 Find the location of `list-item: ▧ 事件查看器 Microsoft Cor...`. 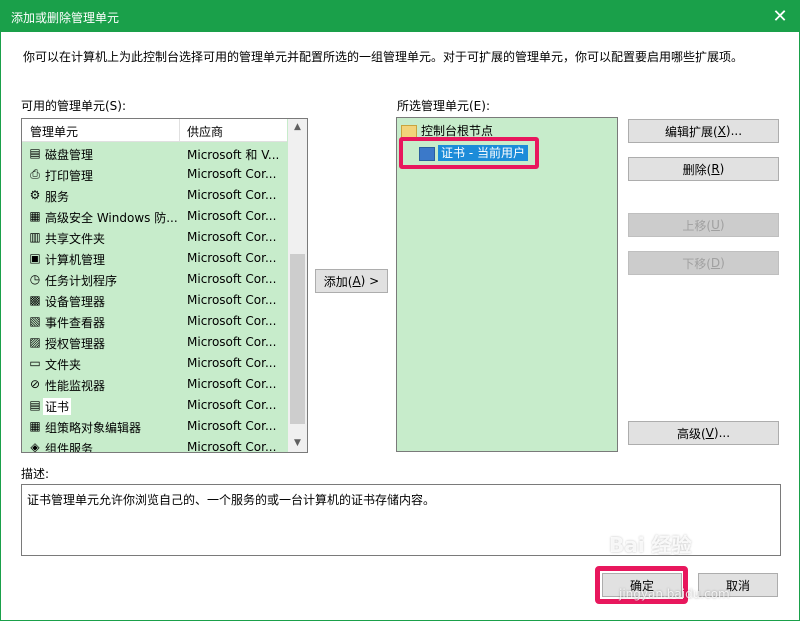

list-item: ▧ 事件查看器 Microsoft Cor... is located at coordinates (154, 321).